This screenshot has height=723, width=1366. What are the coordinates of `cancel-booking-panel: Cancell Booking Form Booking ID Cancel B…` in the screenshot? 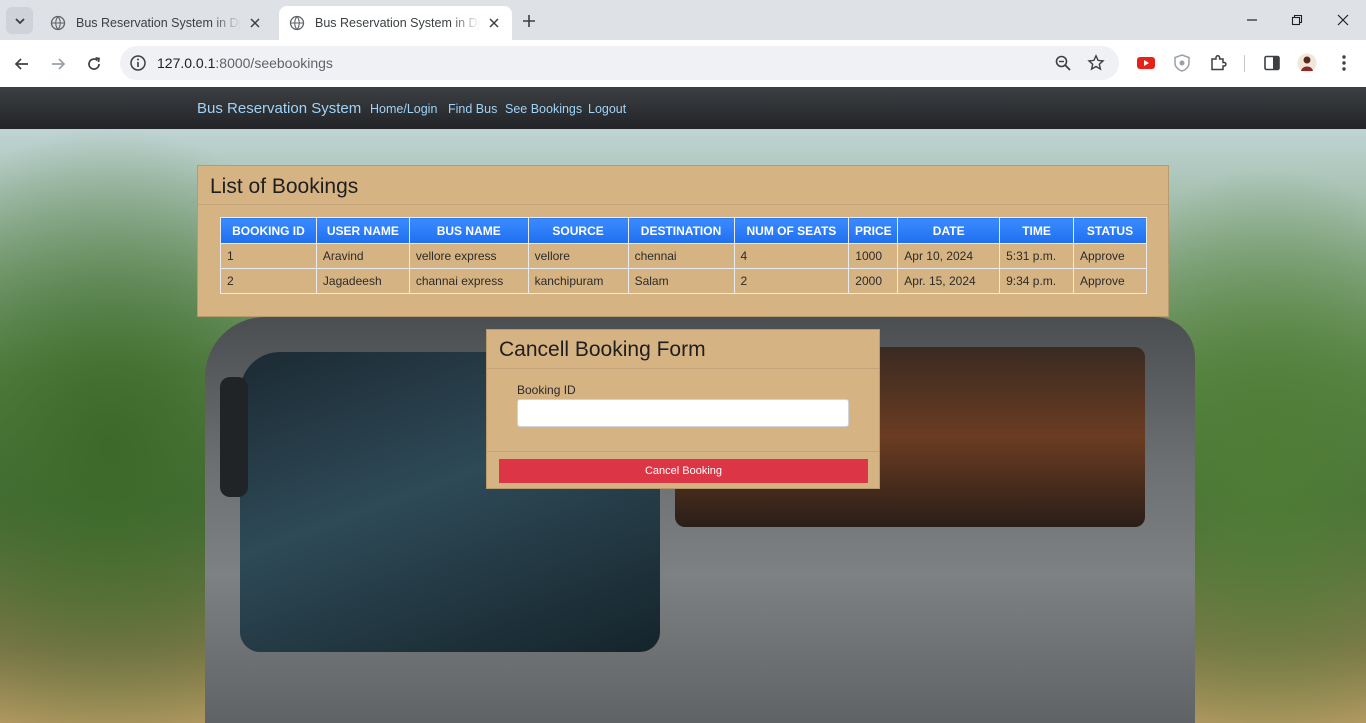 It's located at (683, 409).